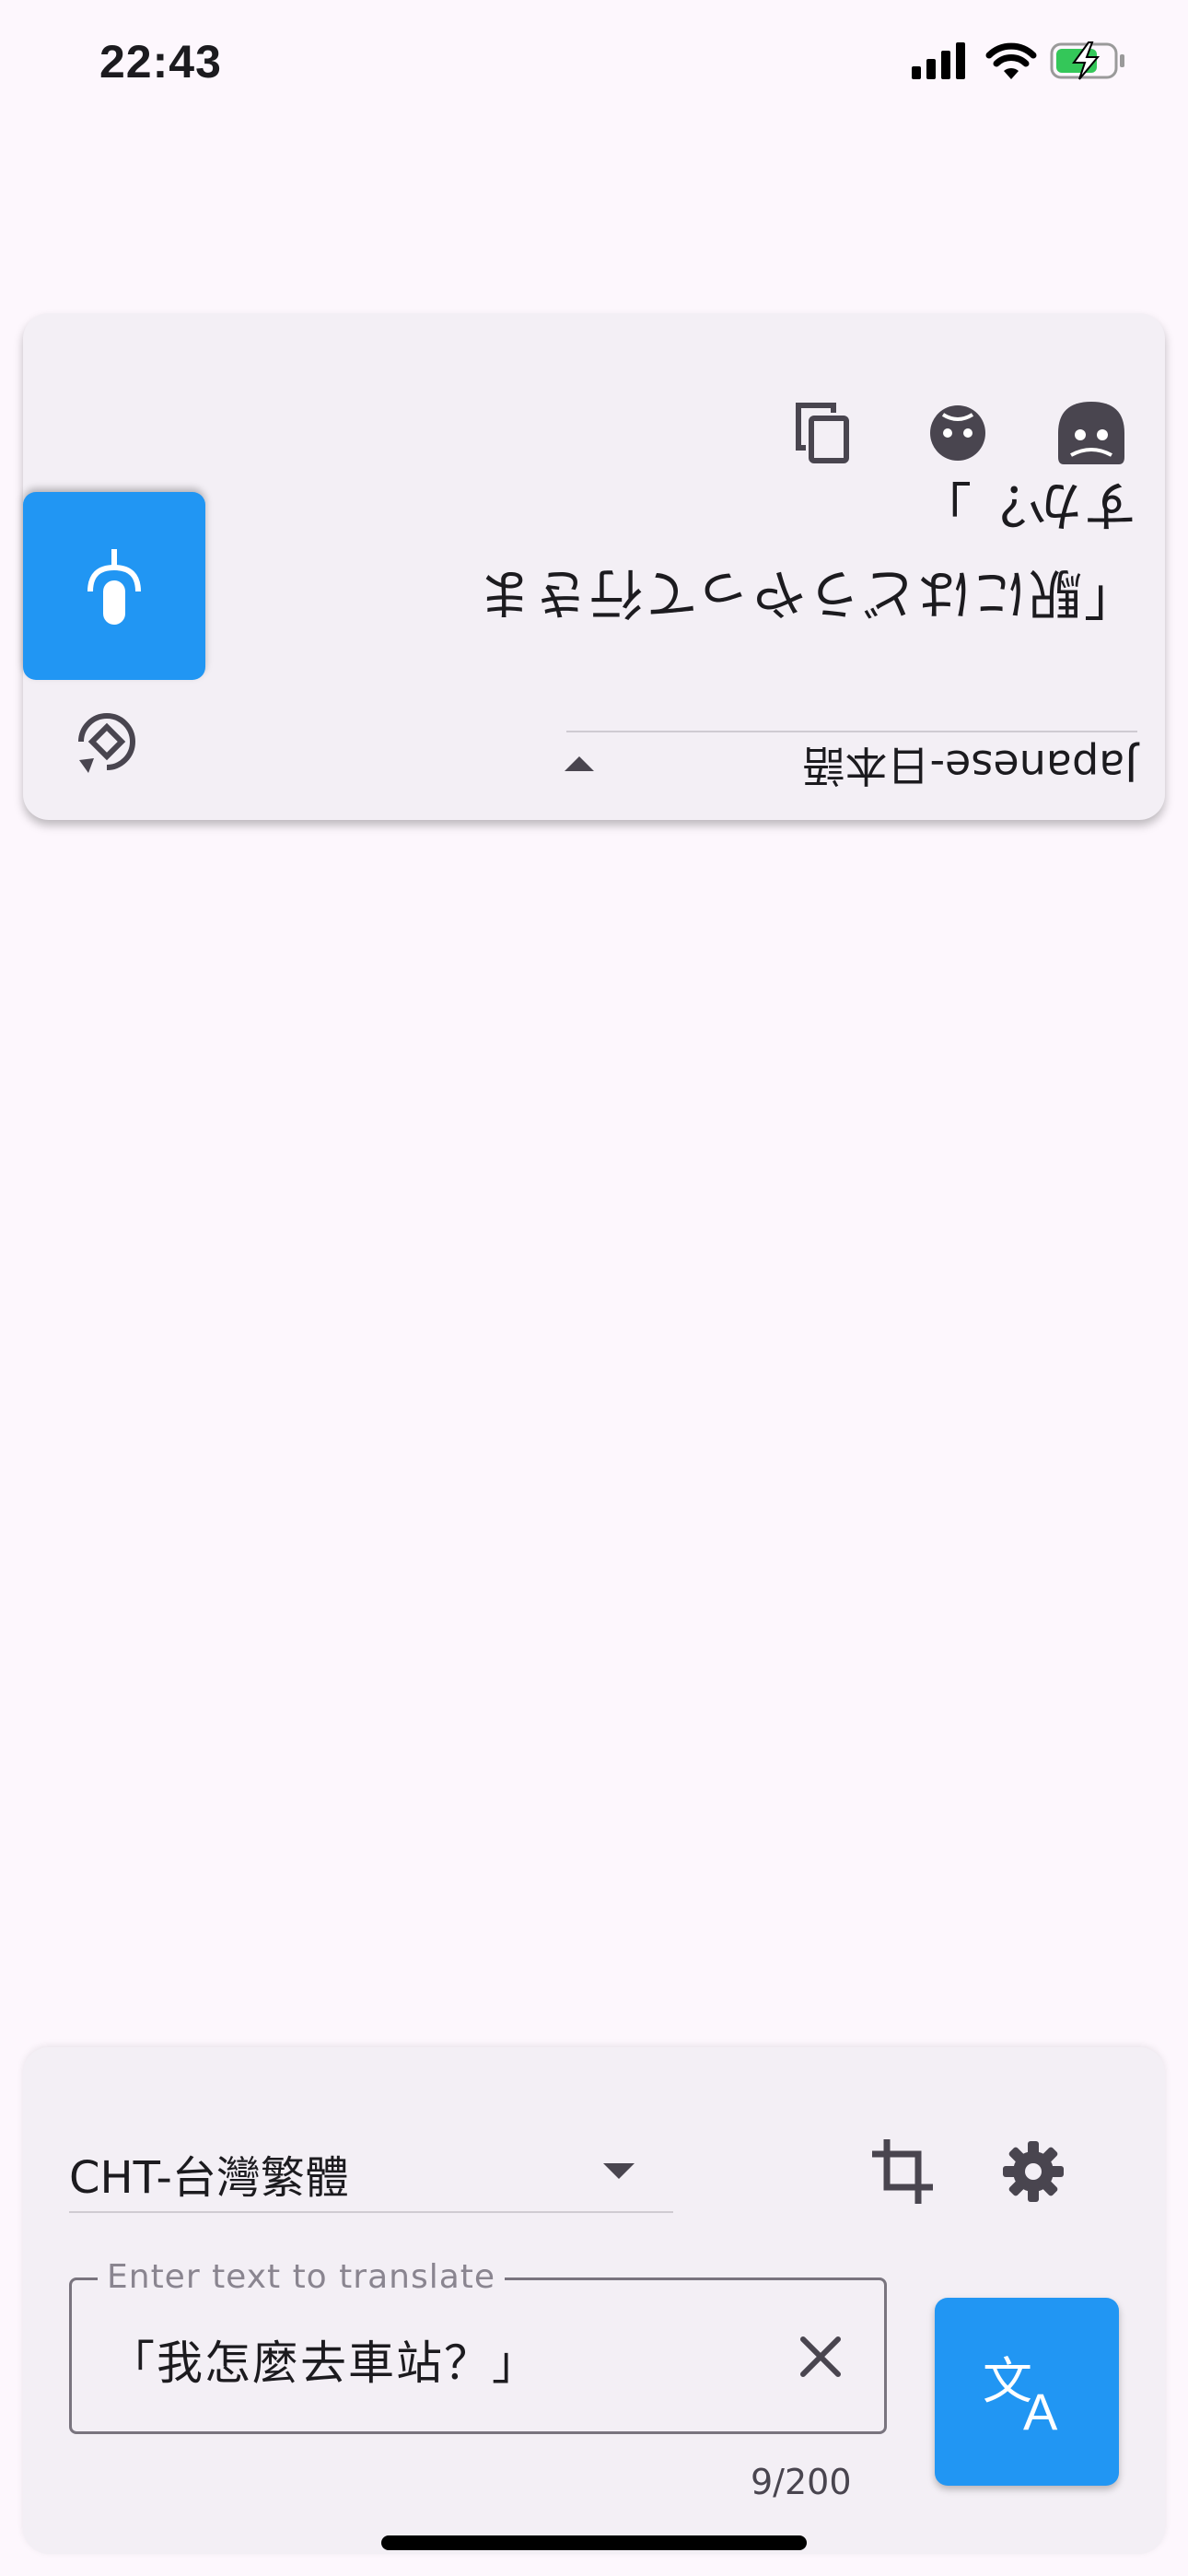 The height and width of the screenshot is (2576, 1188). What do you see at coordinates (801, 2482) in the screenshot?
I see `character-counter: 9/200` at bounding box center [801, 2482].